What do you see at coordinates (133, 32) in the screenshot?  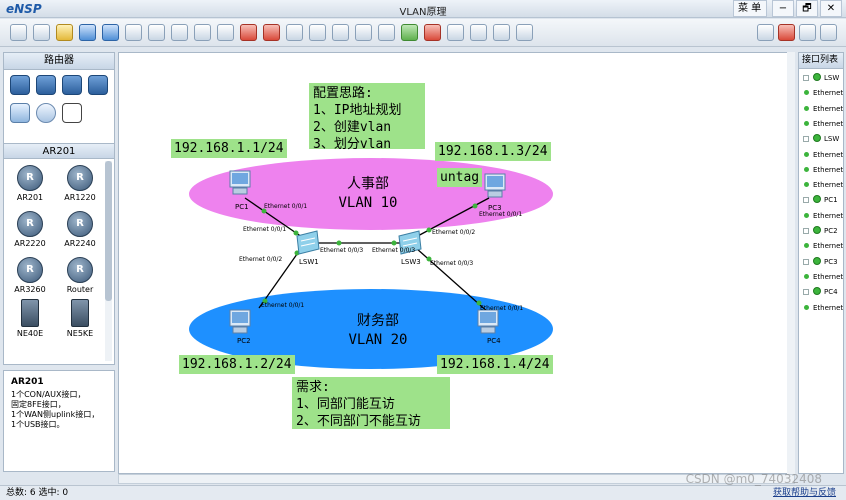 I see `print-icon` at bounding box center [133, 32].